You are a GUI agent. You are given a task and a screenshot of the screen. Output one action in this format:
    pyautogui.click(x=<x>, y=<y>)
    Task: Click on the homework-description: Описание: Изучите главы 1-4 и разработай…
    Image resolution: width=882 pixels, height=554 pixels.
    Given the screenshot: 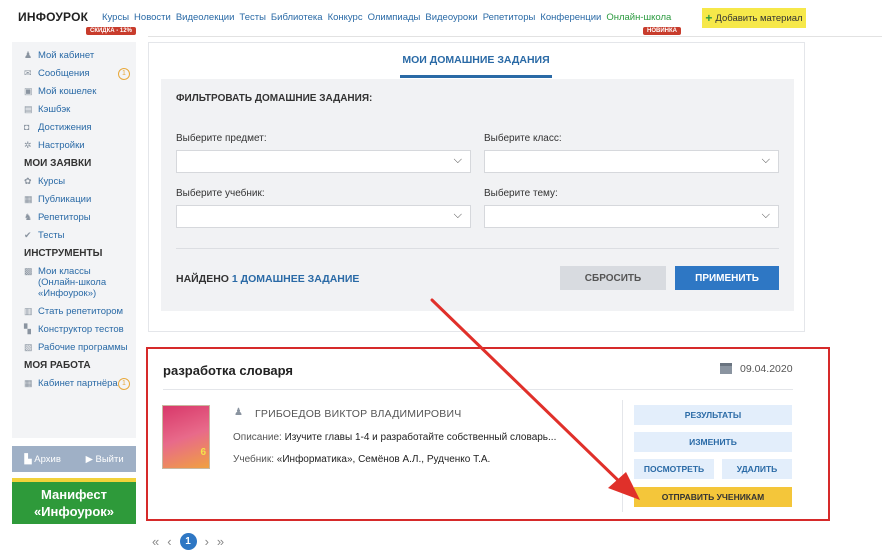 What is the action you would take?
    pyautogui.click(x=395, y=437)
    